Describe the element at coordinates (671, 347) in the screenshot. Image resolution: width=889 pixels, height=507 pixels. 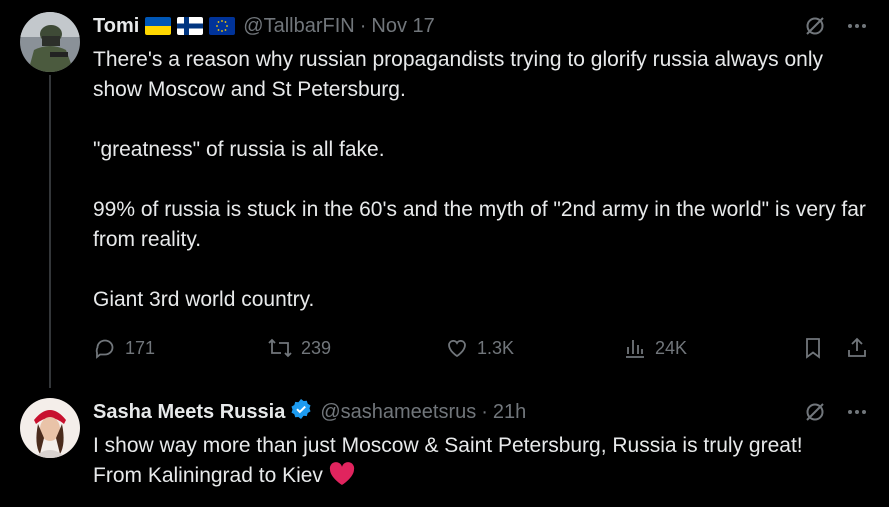
I see `view-count: 24K` at that location.